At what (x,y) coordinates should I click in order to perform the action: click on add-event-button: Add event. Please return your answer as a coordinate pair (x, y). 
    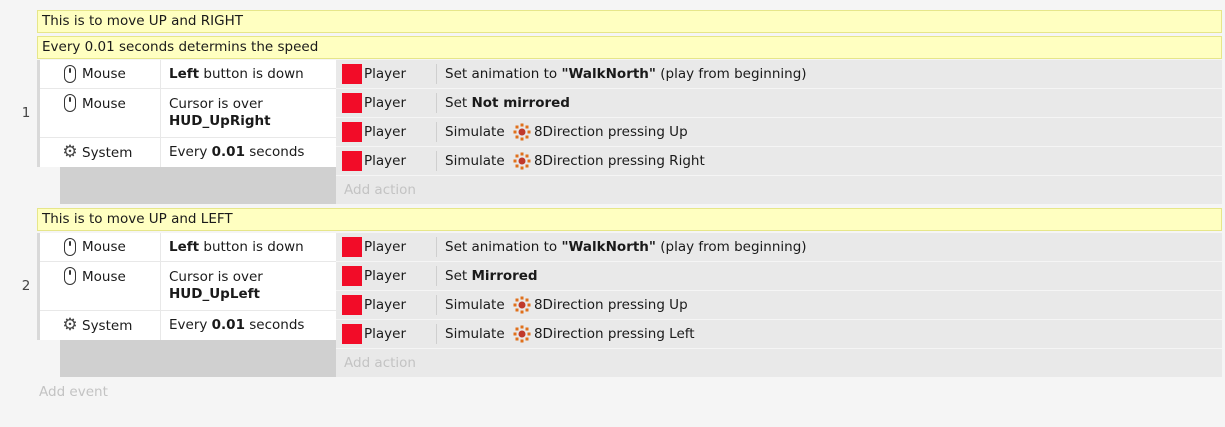
    Looking at the image, I should click on (73, 392).